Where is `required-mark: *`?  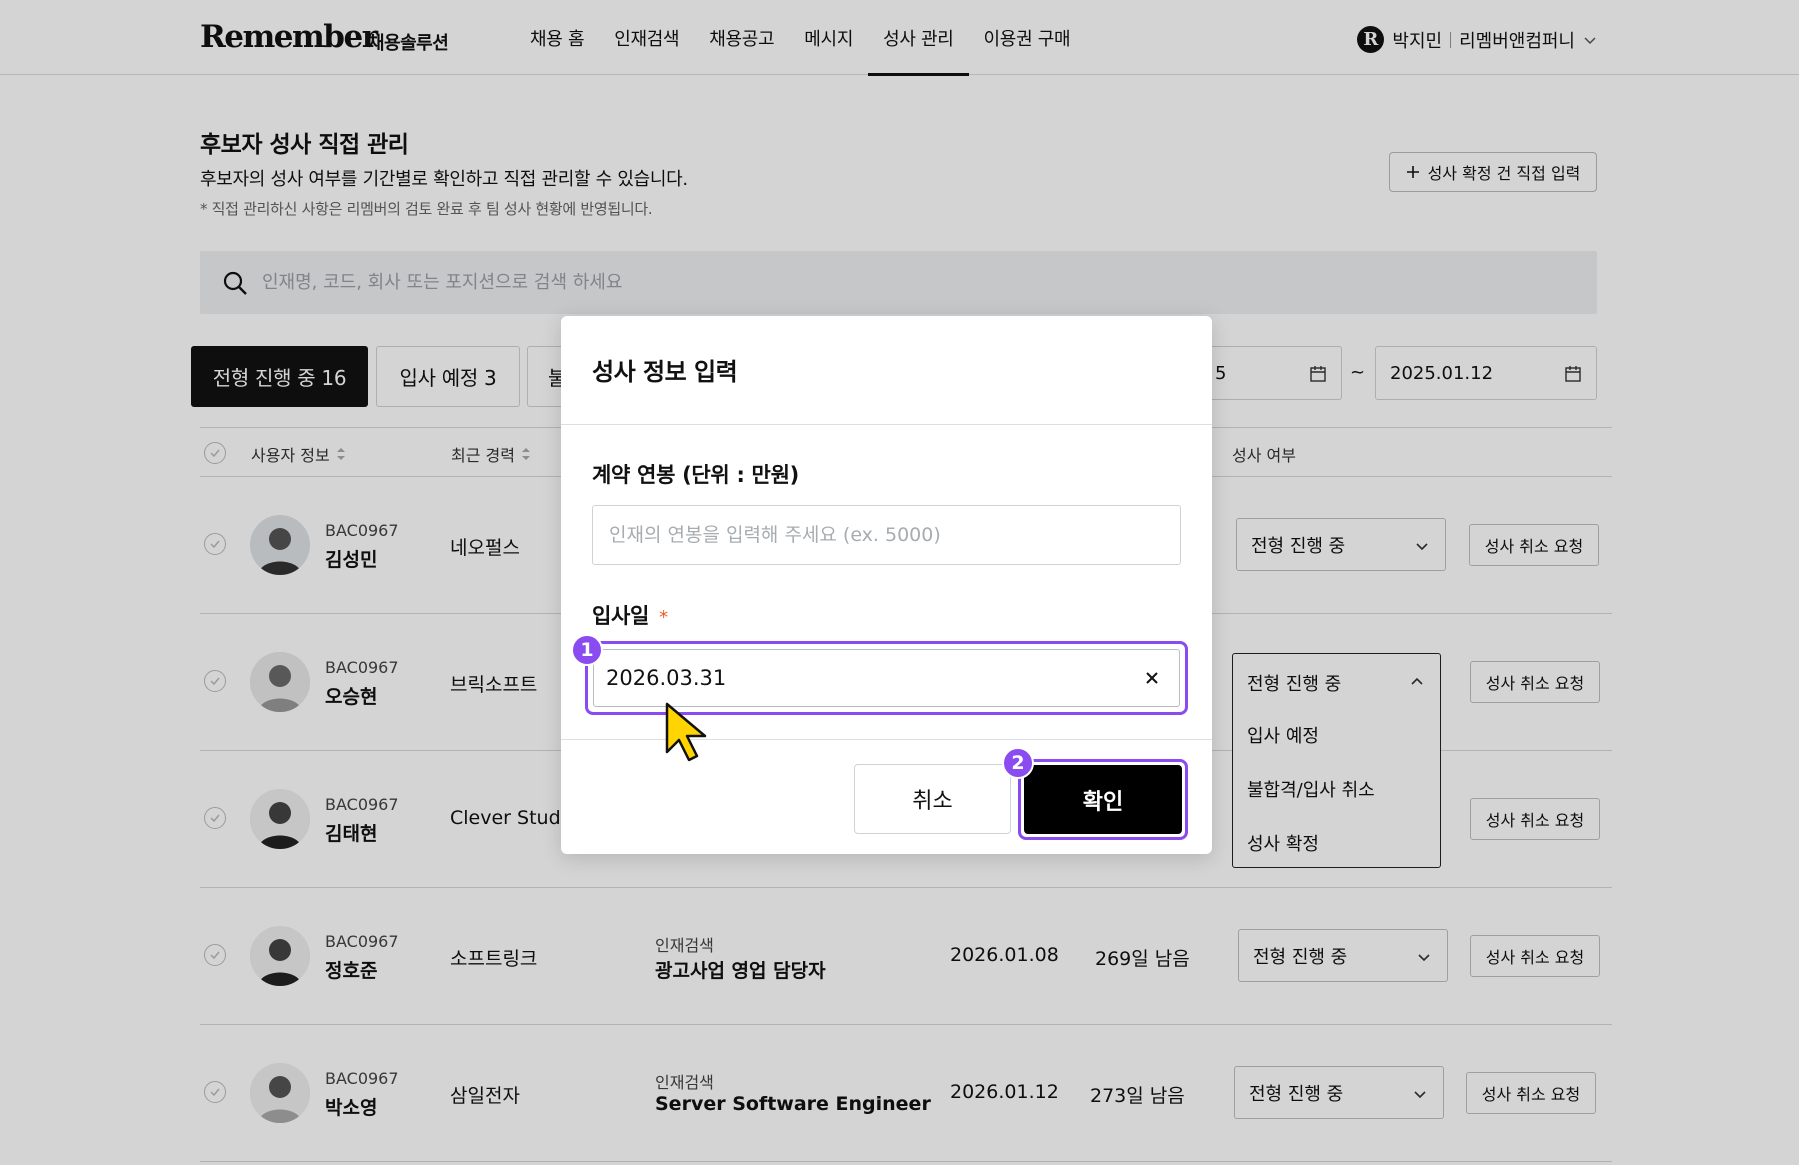 required-mark: * is located at coordinates (663, 617).